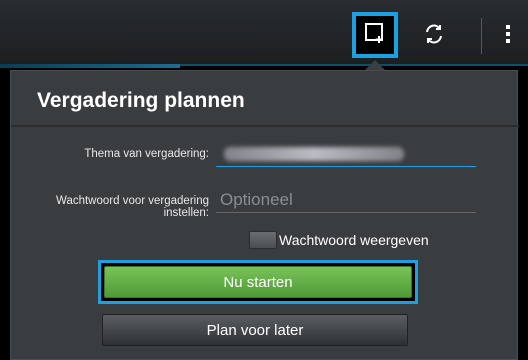 The height and width of the screenshot is (360, 528). I want to click on start-now-button: Nu starten, so click(258, 282).